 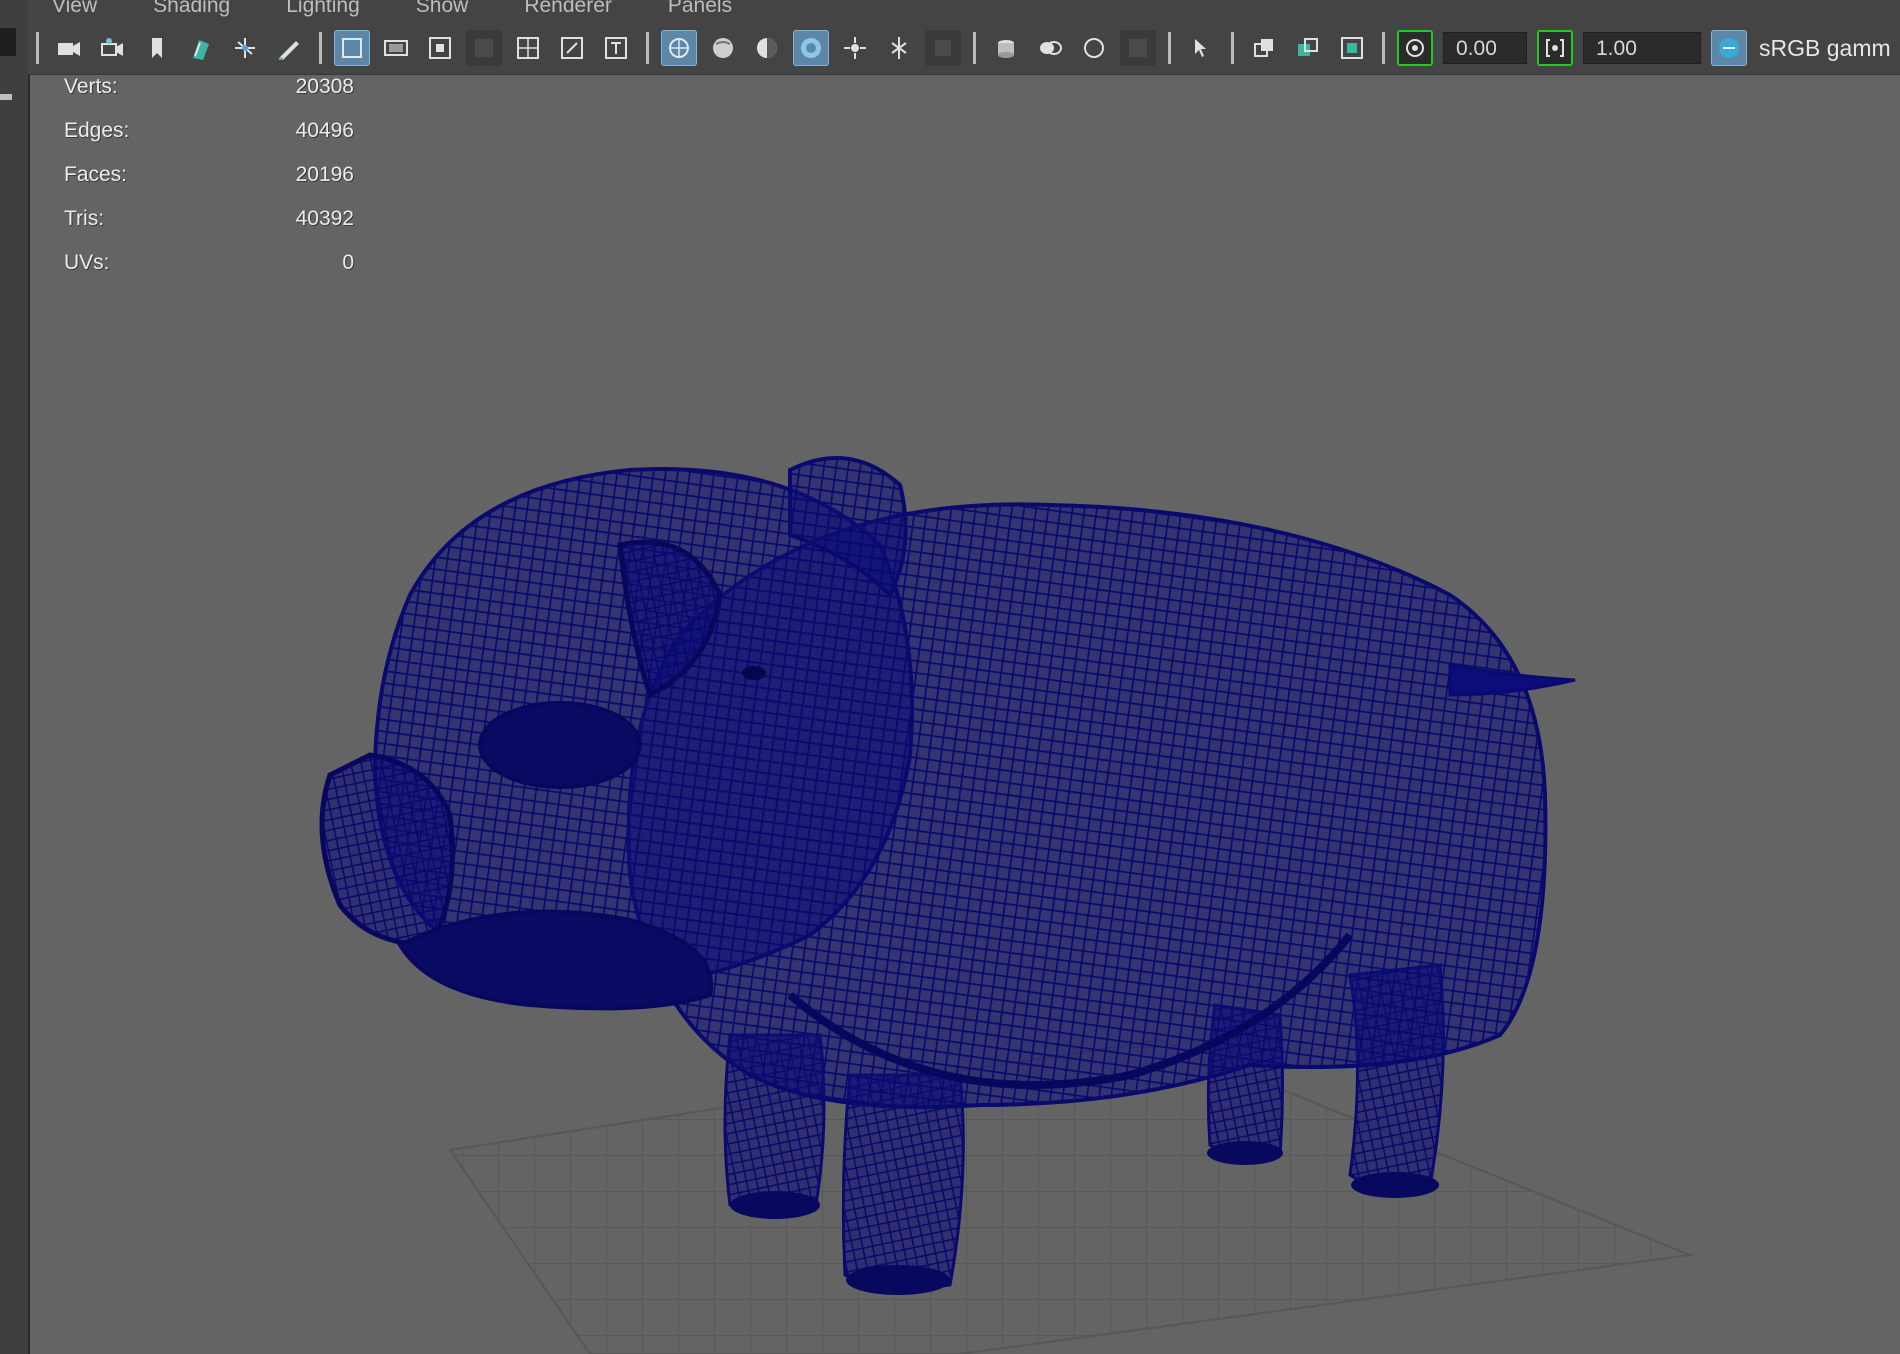 What do you see at coordinates (855, 48) in the screenshot?
I see `lights-icon` at bounding box center [855, 48].